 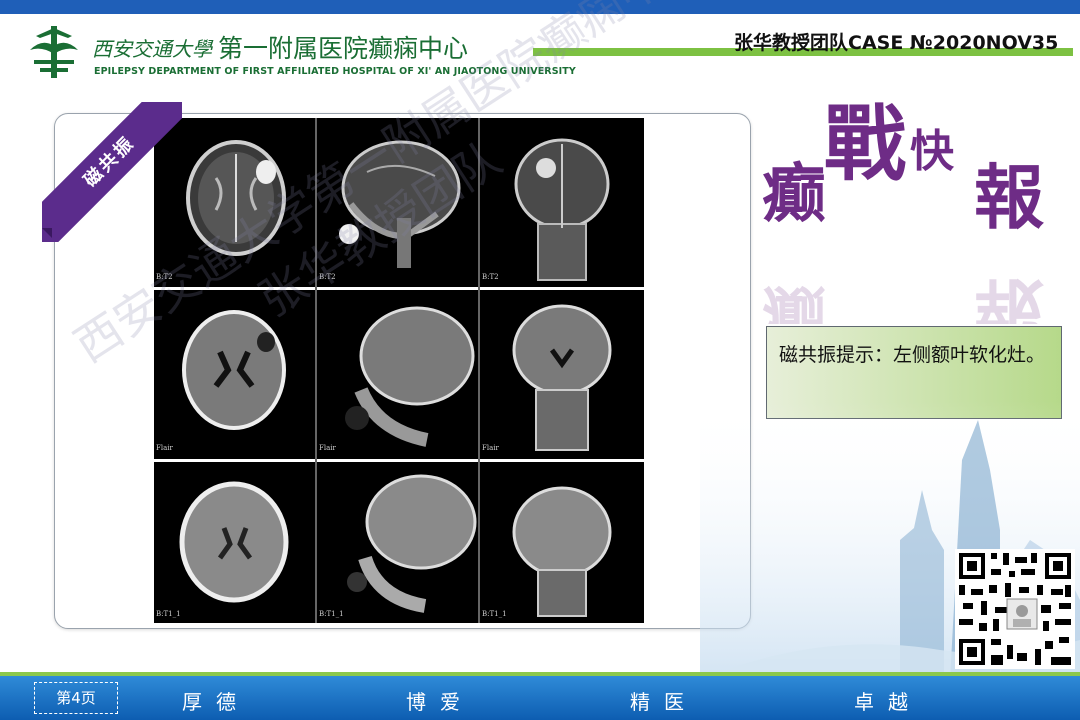 I want to click on title-reflection: 癫, so click(x=794, y=300).